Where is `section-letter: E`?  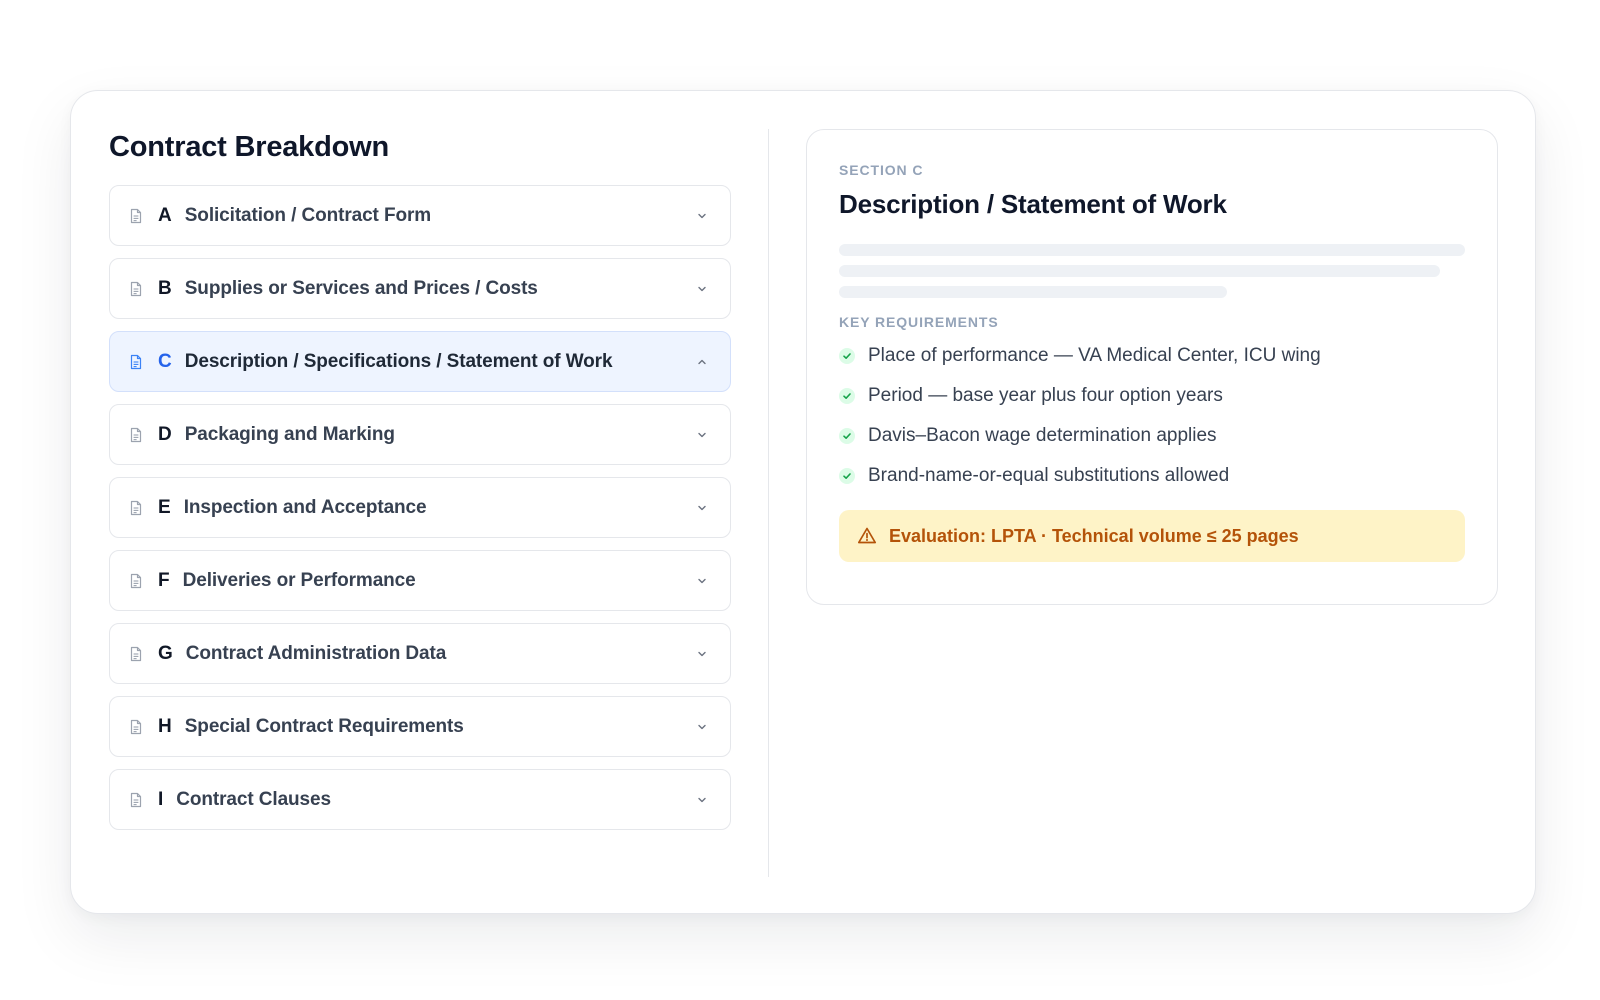
section-letter: E is located at coordinates (164, 507).